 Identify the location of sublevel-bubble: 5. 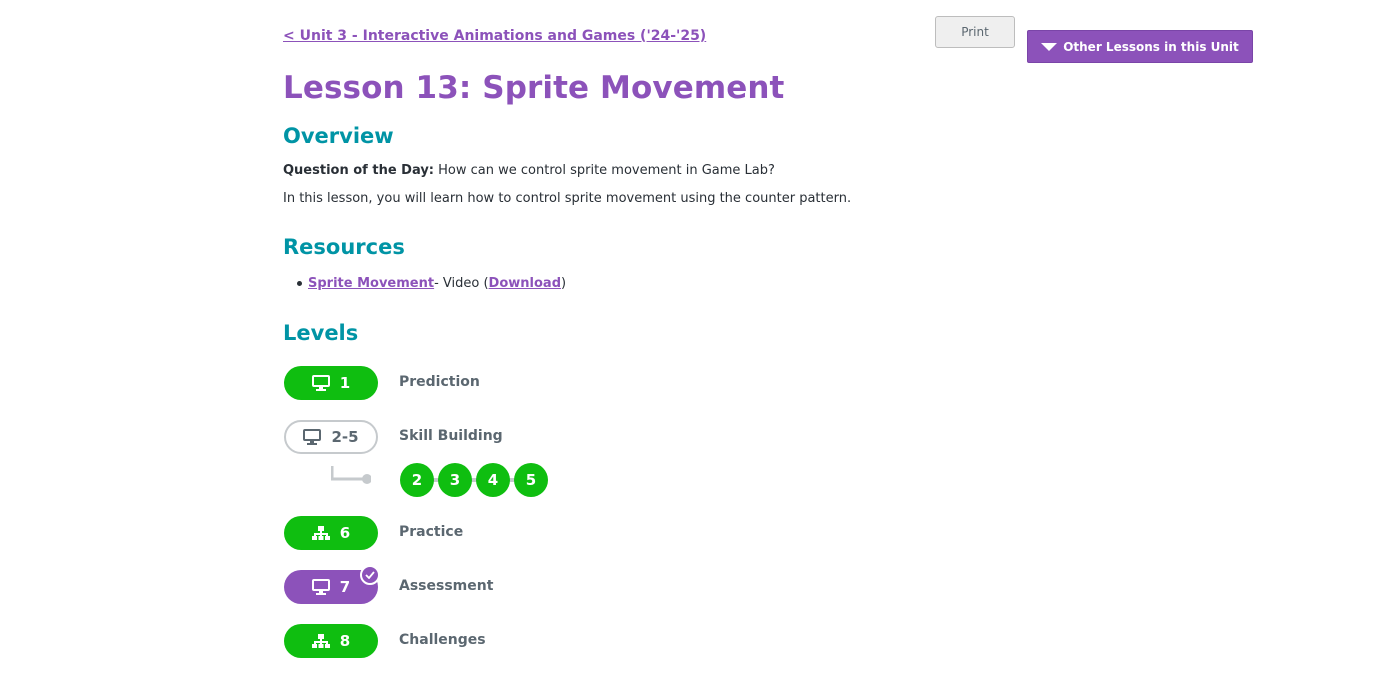
(531, 480).